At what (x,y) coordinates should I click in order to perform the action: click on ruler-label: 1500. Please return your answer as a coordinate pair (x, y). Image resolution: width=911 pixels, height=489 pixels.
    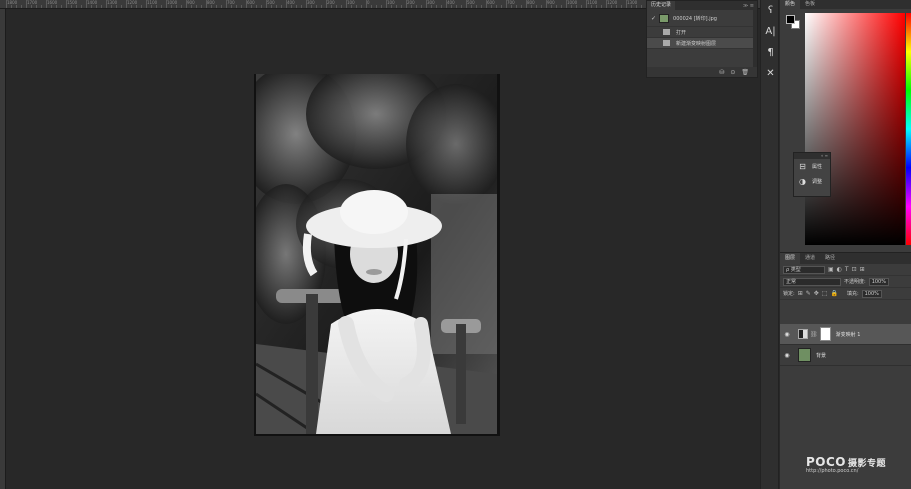
    Looking at the image, I should click on (72, 2).